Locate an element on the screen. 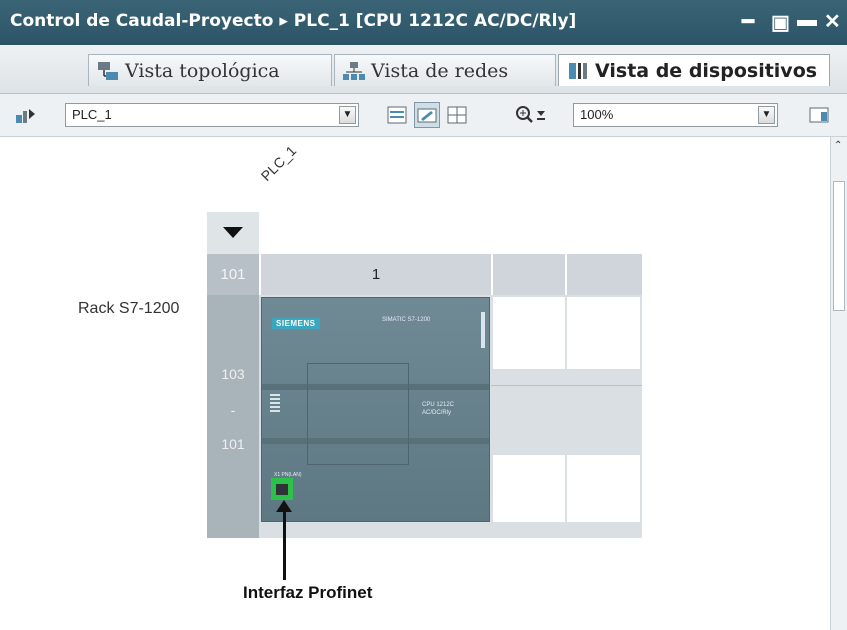 Image resolution: width=847 pixels, height=630 pixels. slot-header-1: 1 is located at coordinates (376, 274).